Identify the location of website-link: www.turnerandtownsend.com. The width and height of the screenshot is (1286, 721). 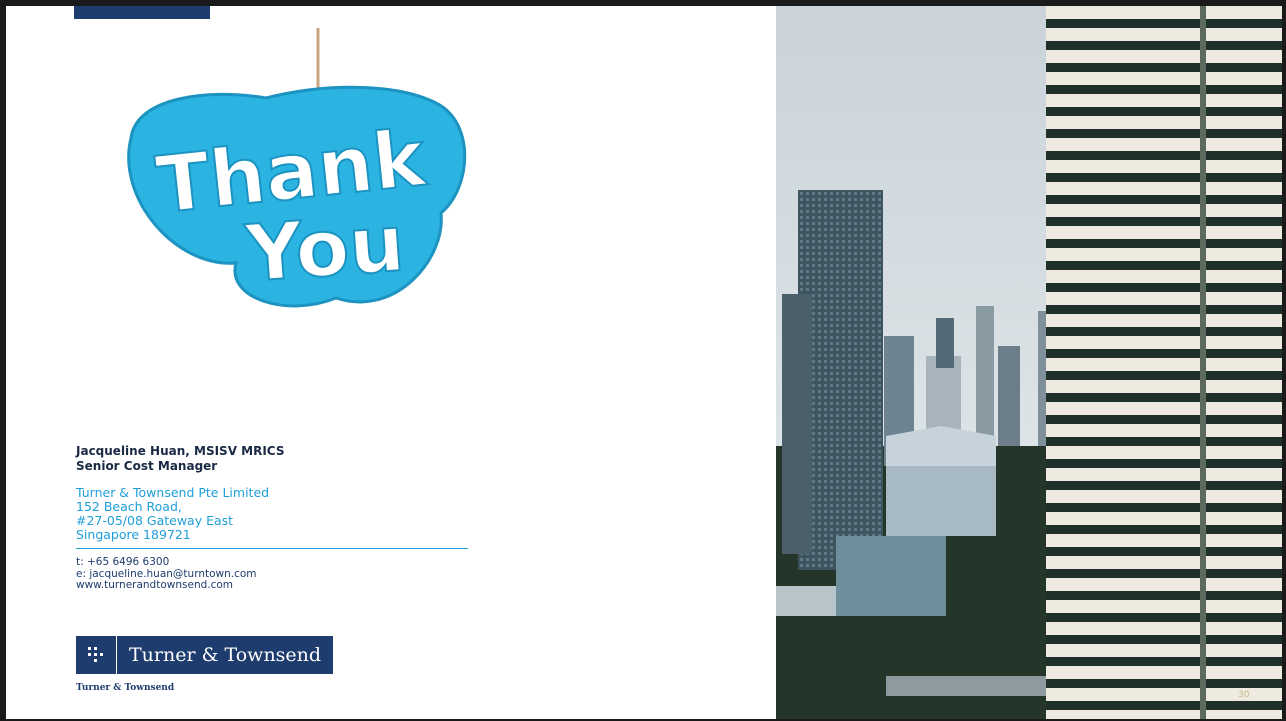
(276, 585).